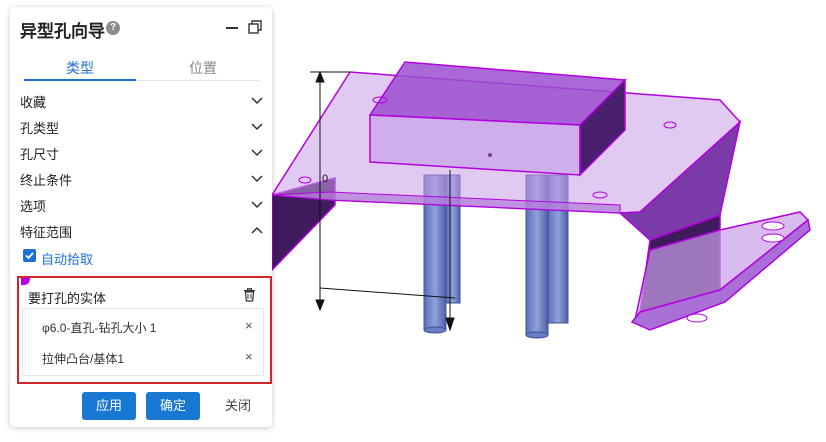 The width and height of the screenshot is (826, 442). I want to click on tab-position: 位置, so click(203, 68).